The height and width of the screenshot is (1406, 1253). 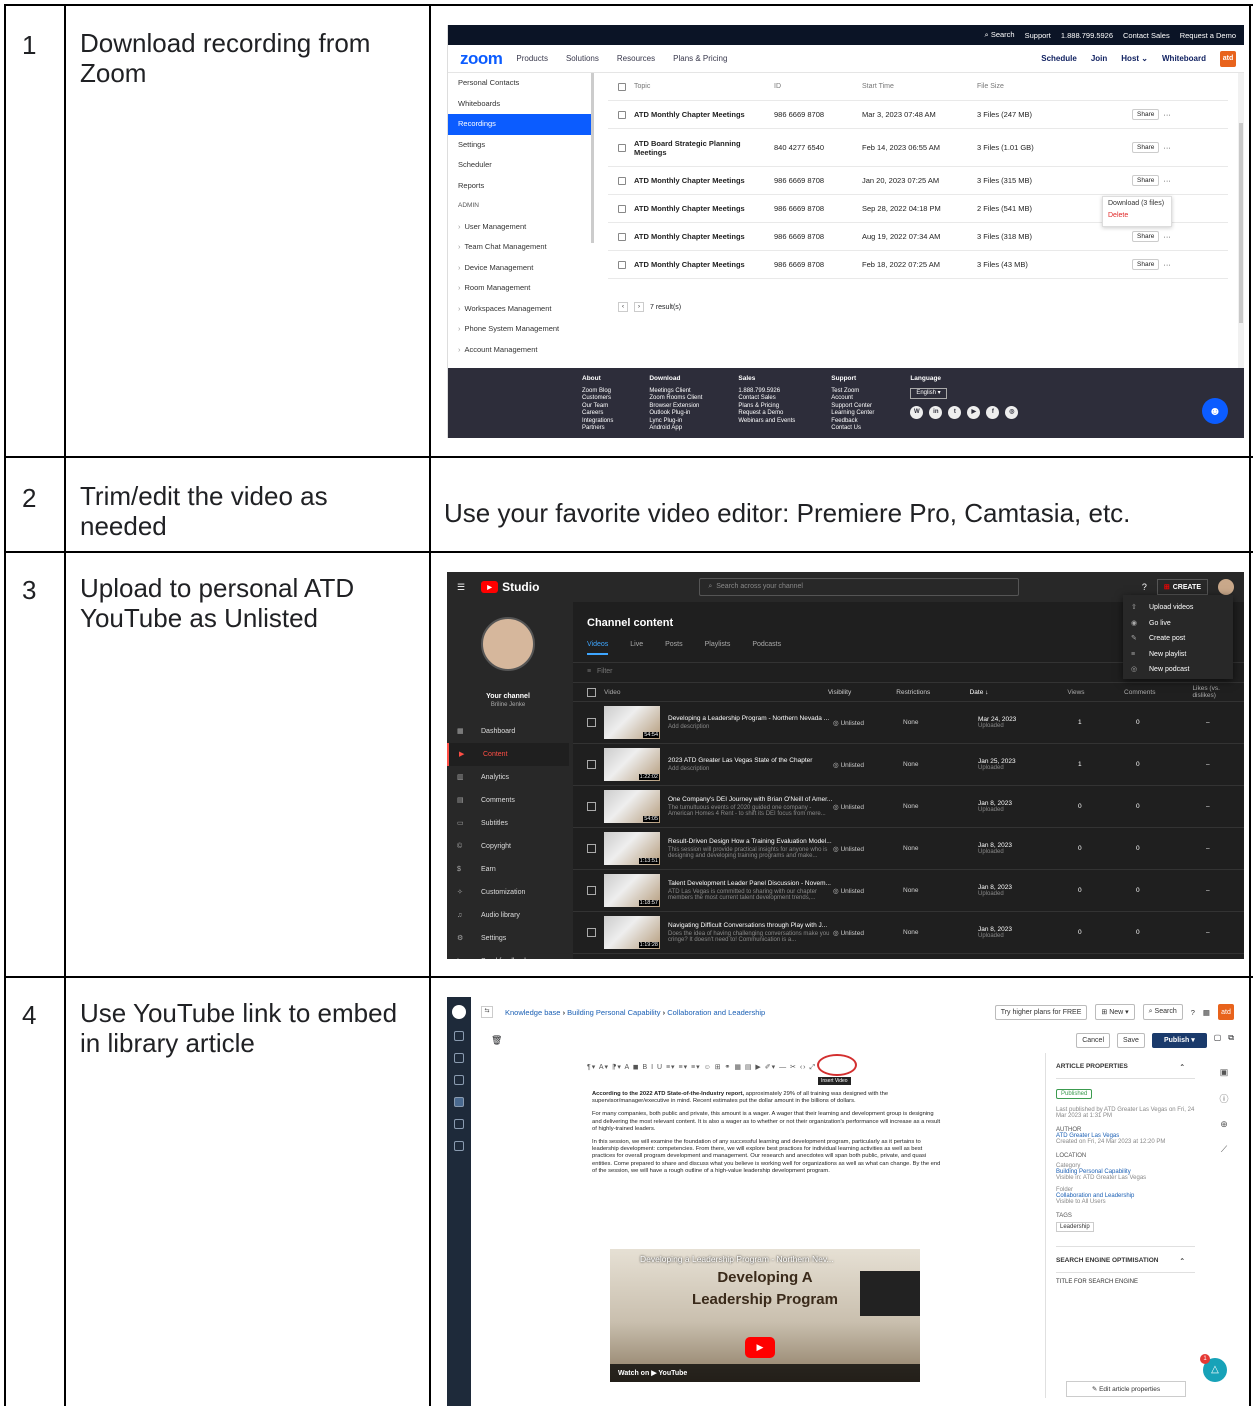 I want to click on nav-resources: Resources, so click(x=636, y=58).